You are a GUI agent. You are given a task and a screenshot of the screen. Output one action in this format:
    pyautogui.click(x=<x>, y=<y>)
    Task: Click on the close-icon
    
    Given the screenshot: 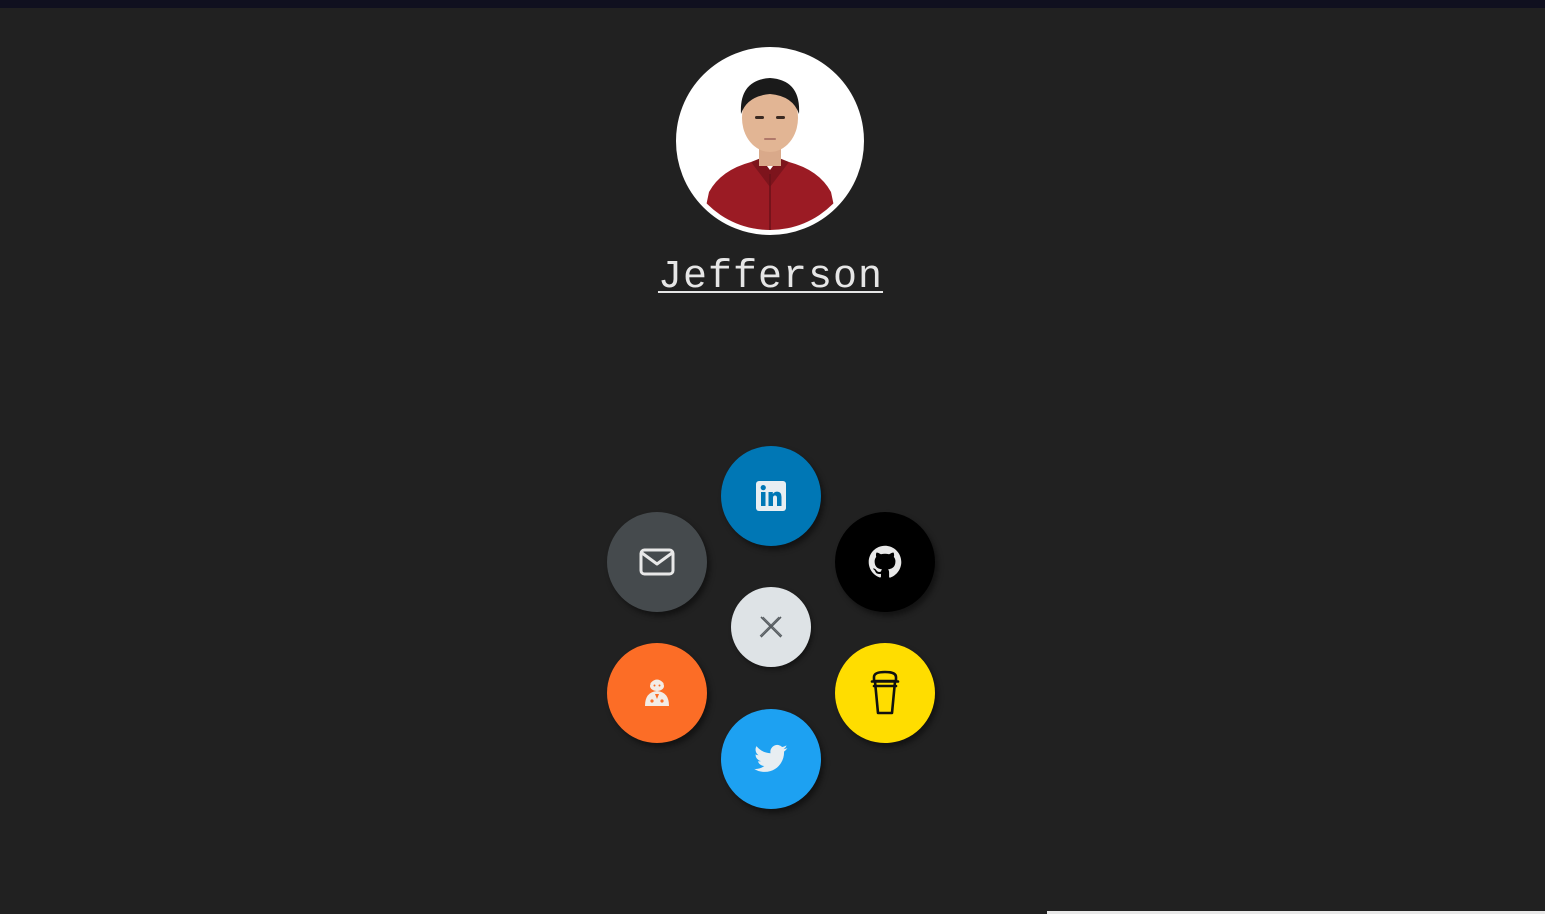 What is the action you would take?
    pyautogui.click(x=771, y=627)
    